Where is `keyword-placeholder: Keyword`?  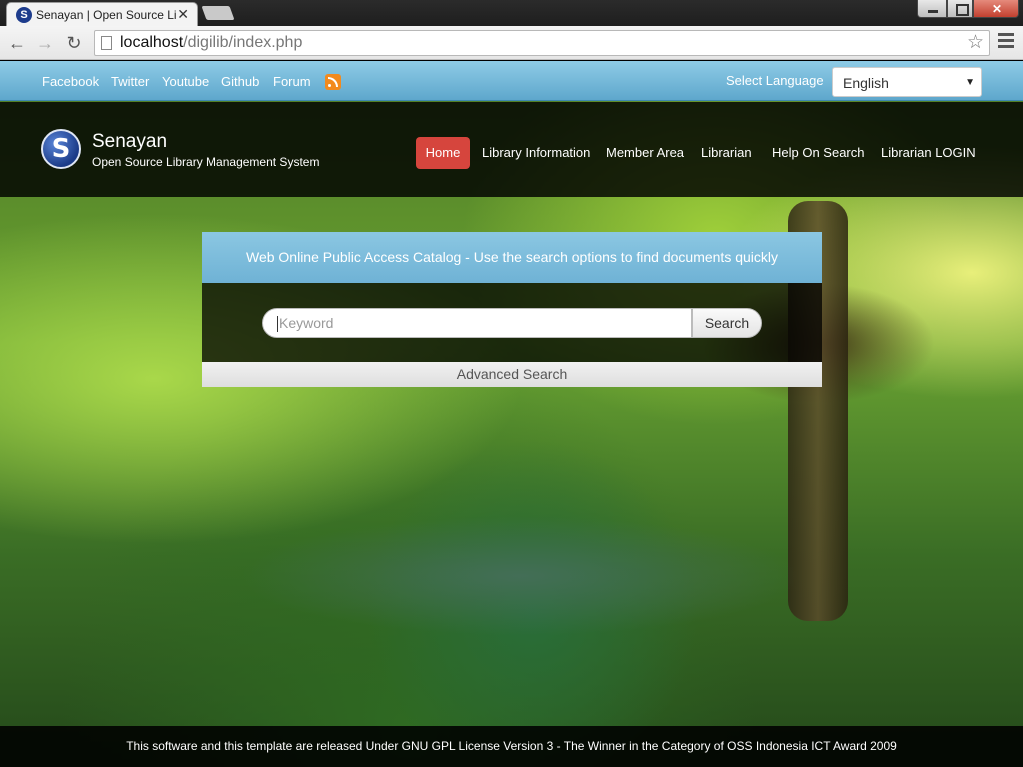
keyword-placeholder: Keyword is located at coordinates (306, 323).